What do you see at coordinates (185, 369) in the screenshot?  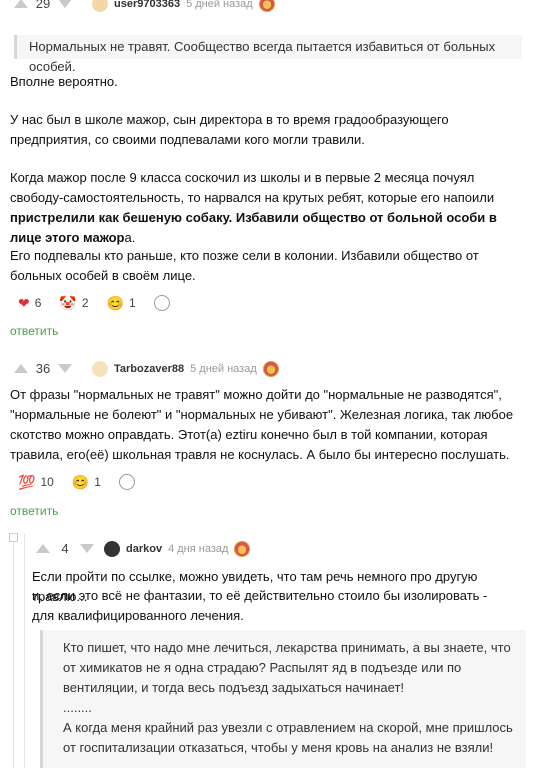 I see `comment2-user: Tarbozaver88 5 дней назад` at bounding box center [185, 369].